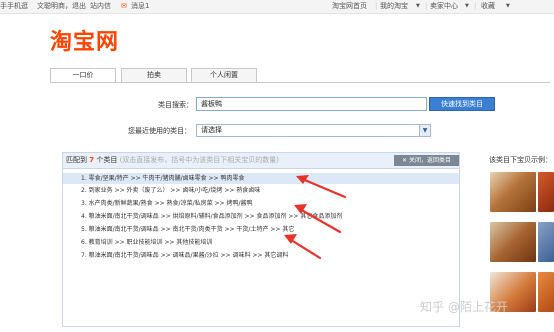 The height and width of the screenshot is (332, 554). I want to click on arrowhead, so click(302, 179).